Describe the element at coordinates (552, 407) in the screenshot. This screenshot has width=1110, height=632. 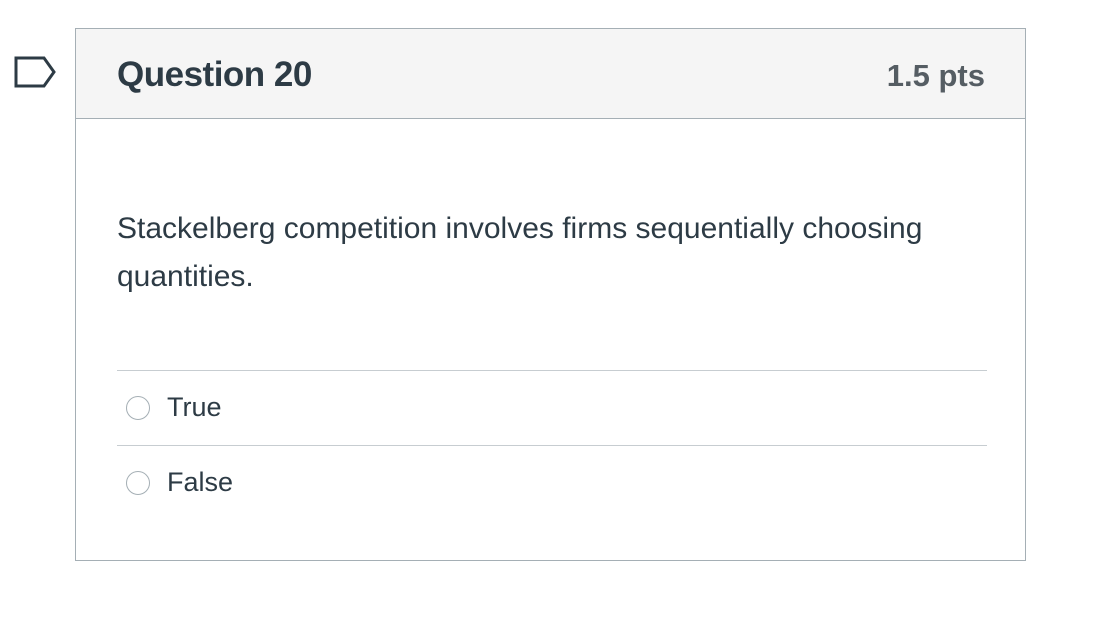
I see `answer-option-true: True` at that location.